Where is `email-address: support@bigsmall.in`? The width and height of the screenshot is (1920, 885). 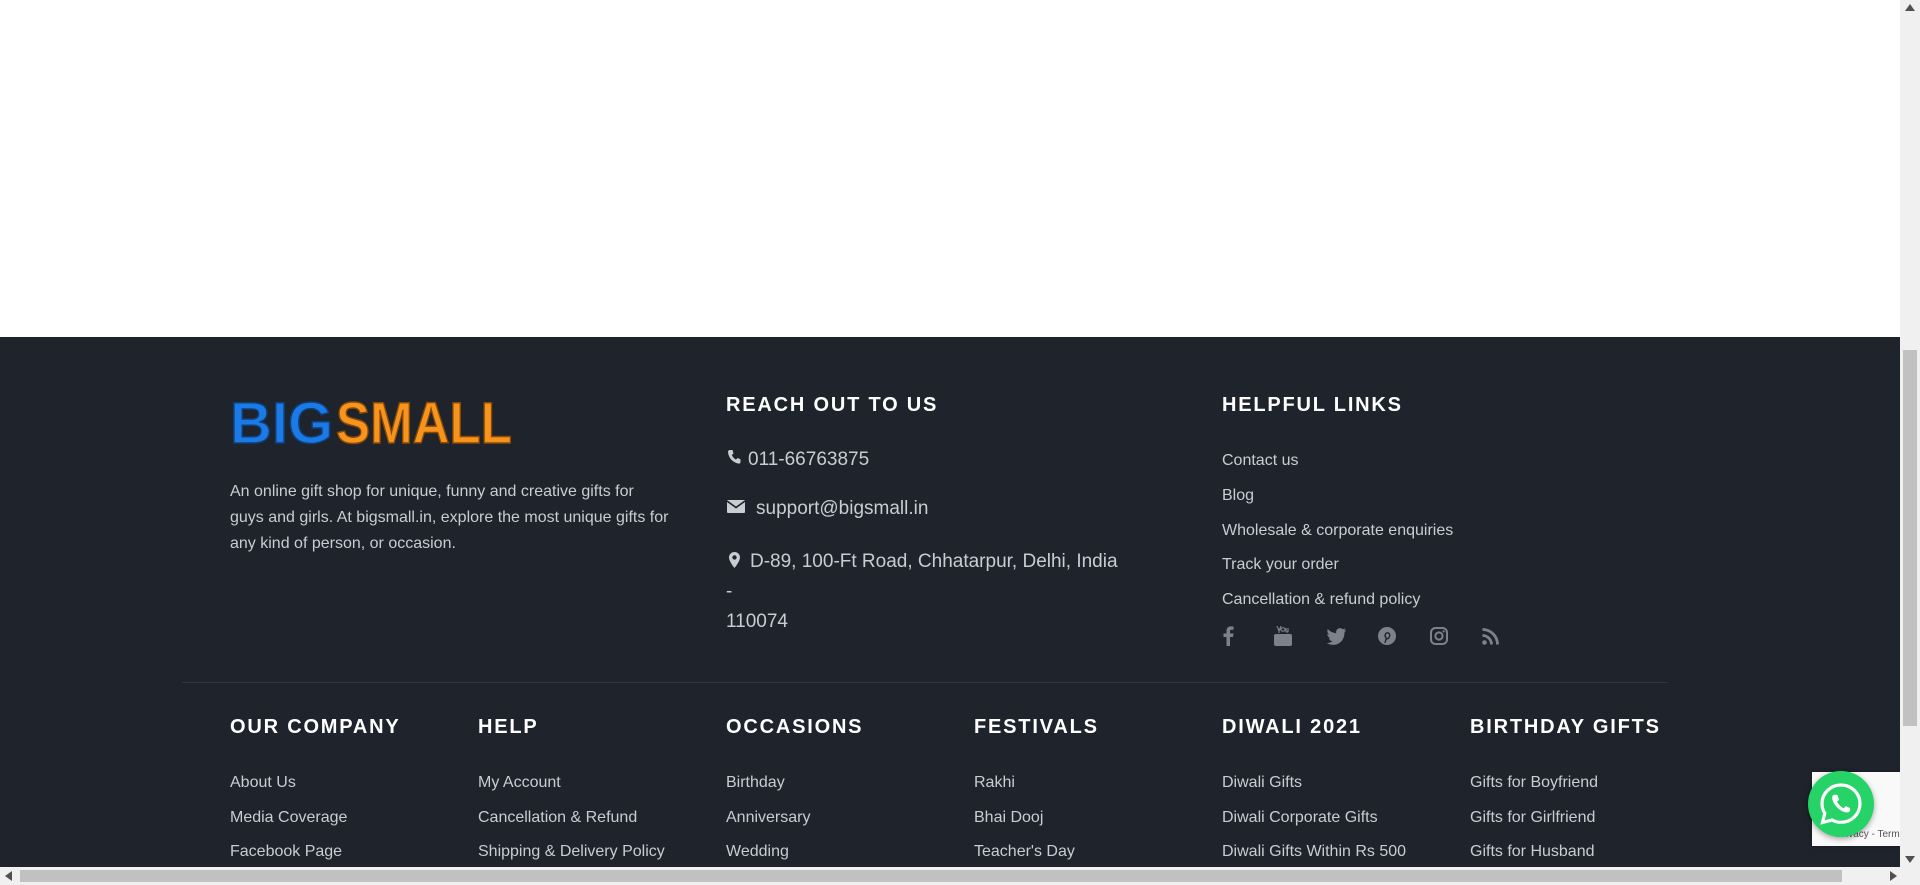 email-address: support@bigsmall.in is located at coordinates (842, 508).